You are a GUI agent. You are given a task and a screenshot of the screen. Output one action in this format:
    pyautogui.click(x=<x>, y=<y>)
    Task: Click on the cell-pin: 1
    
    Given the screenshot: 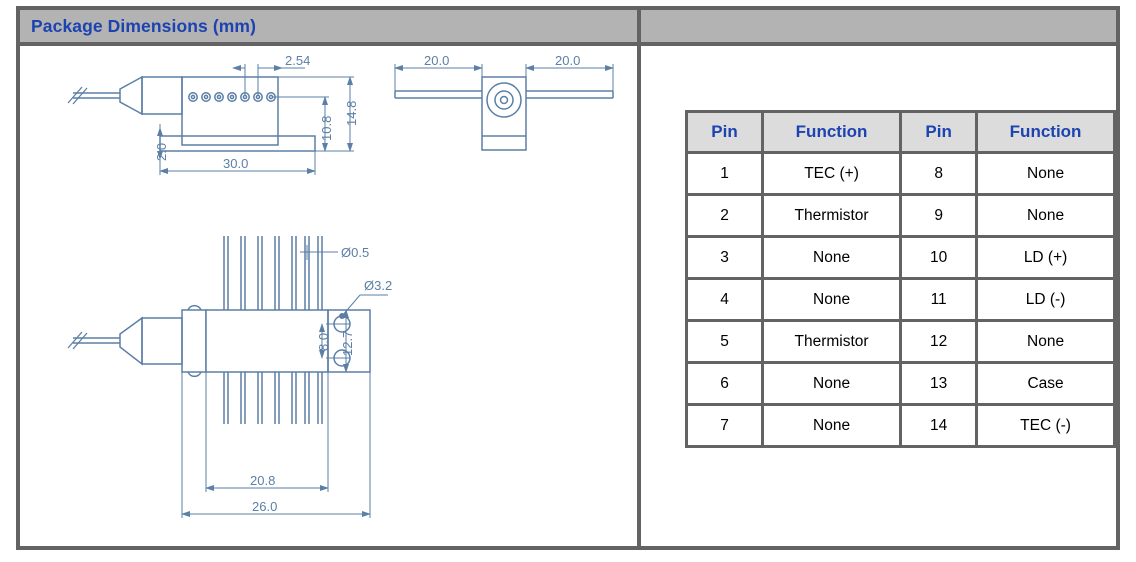 What is the action you would take?
    pyautogui.click(x=724, y=173)
    